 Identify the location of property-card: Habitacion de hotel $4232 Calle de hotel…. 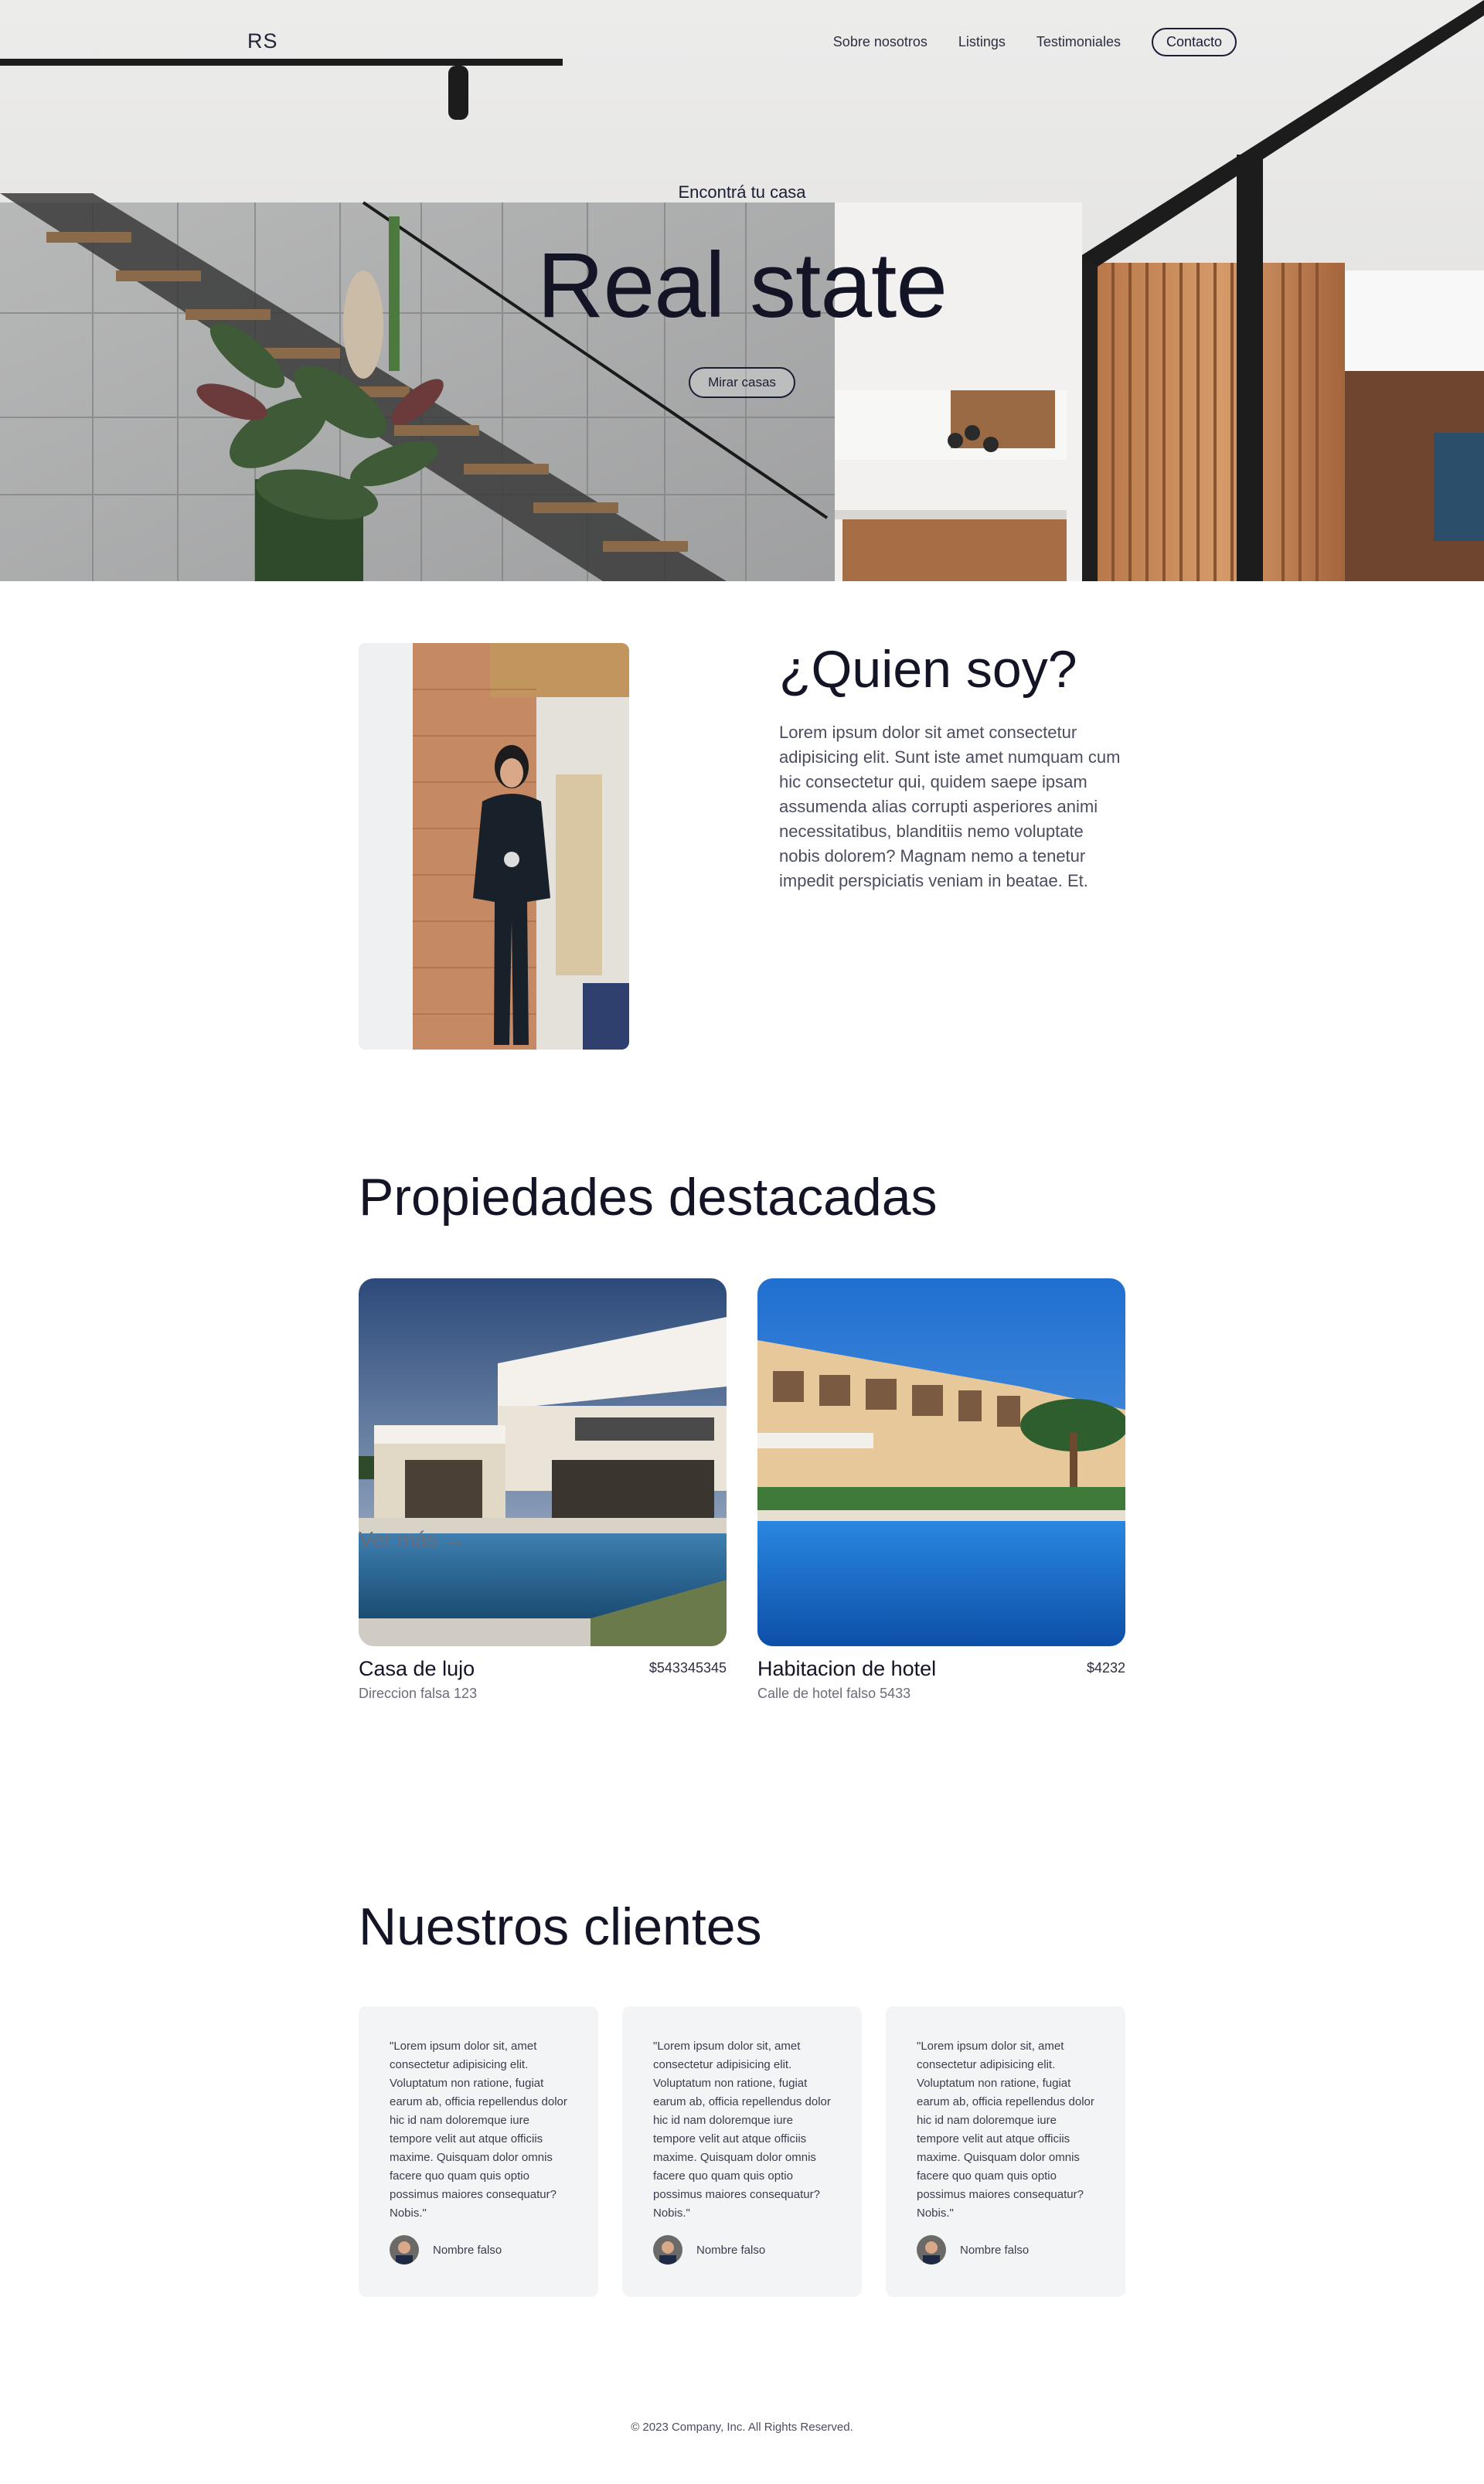
(941, 1490).